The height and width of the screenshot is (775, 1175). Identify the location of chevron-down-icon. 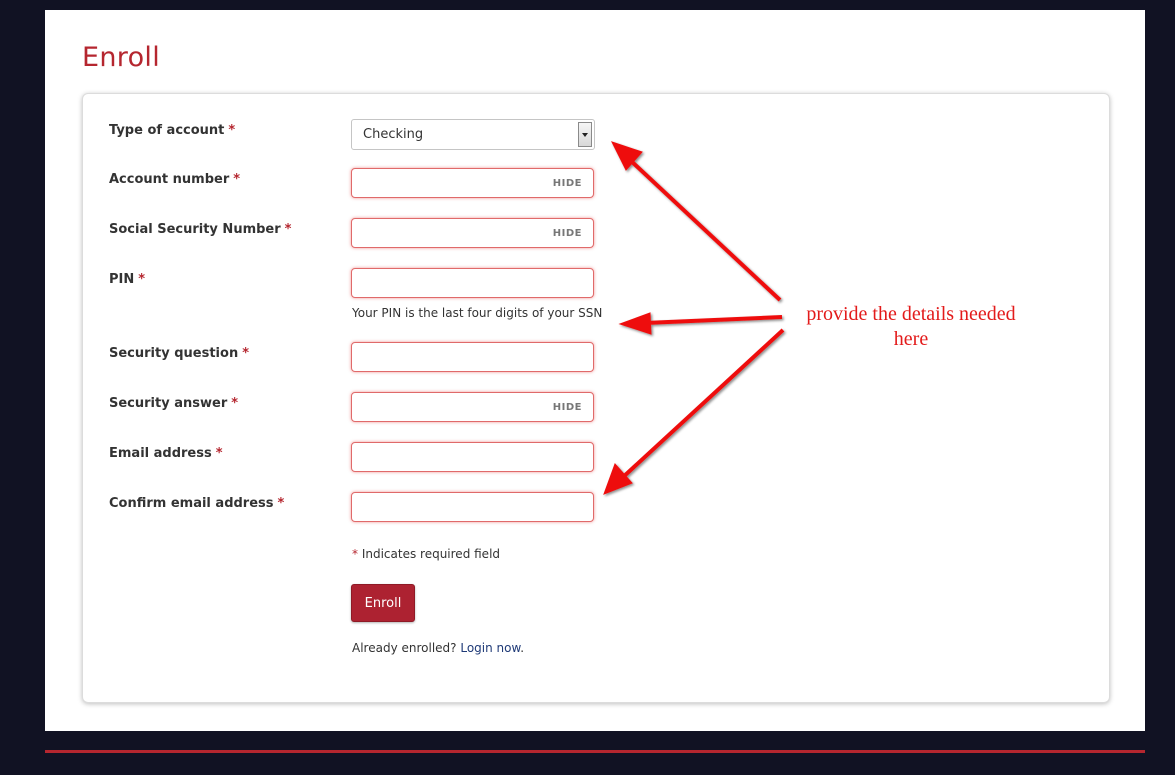
(585, 134).